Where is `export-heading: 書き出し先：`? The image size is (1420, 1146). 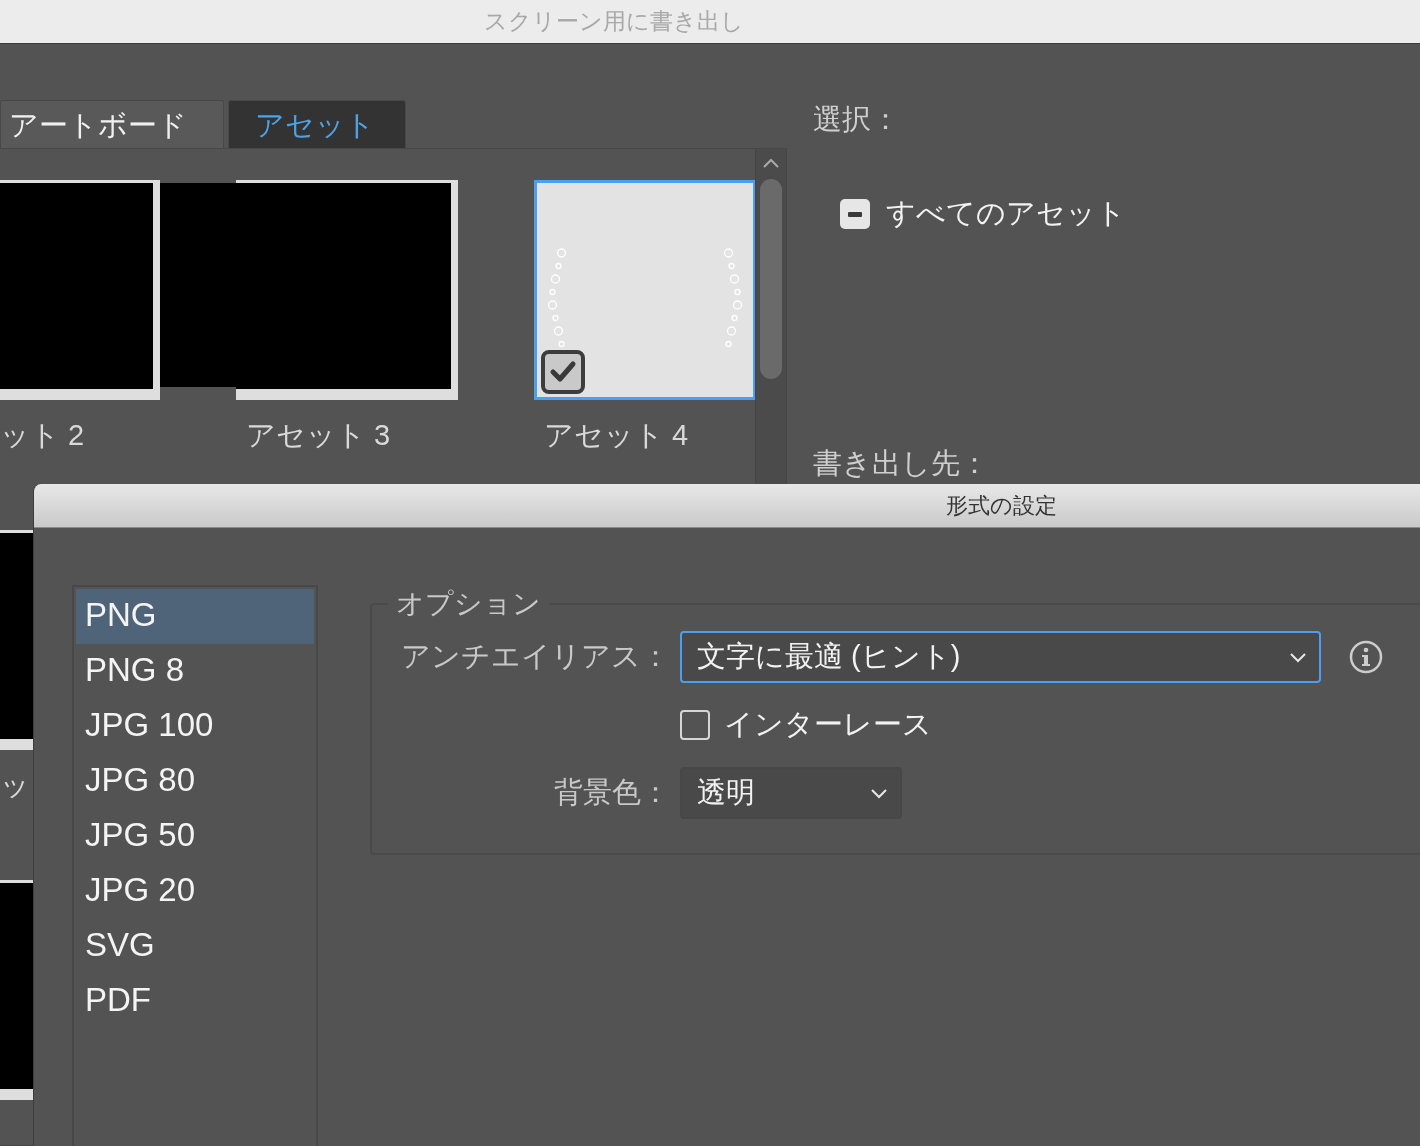
export-heading: 書き出し先： is located at coordinates (901, 463).